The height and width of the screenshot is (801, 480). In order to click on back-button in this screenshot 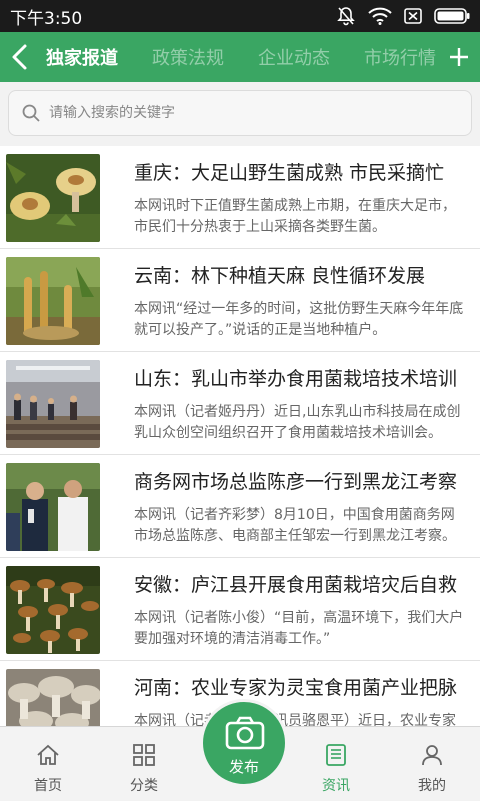, I will do `click(21, 57)`.